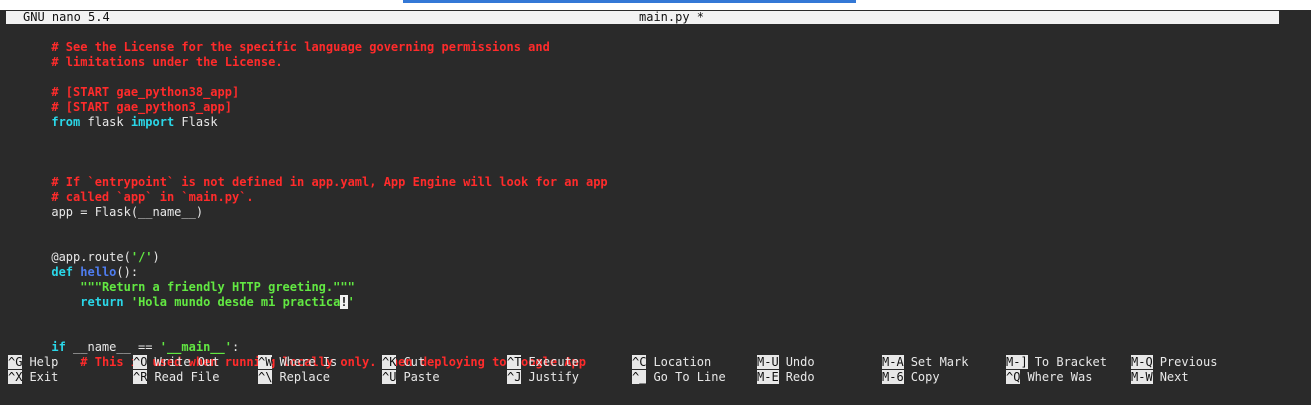 Image resolution: width=1311 pixels, height=406 pixels. I want to click on shortcut-label: Redo, so click(800, 377).